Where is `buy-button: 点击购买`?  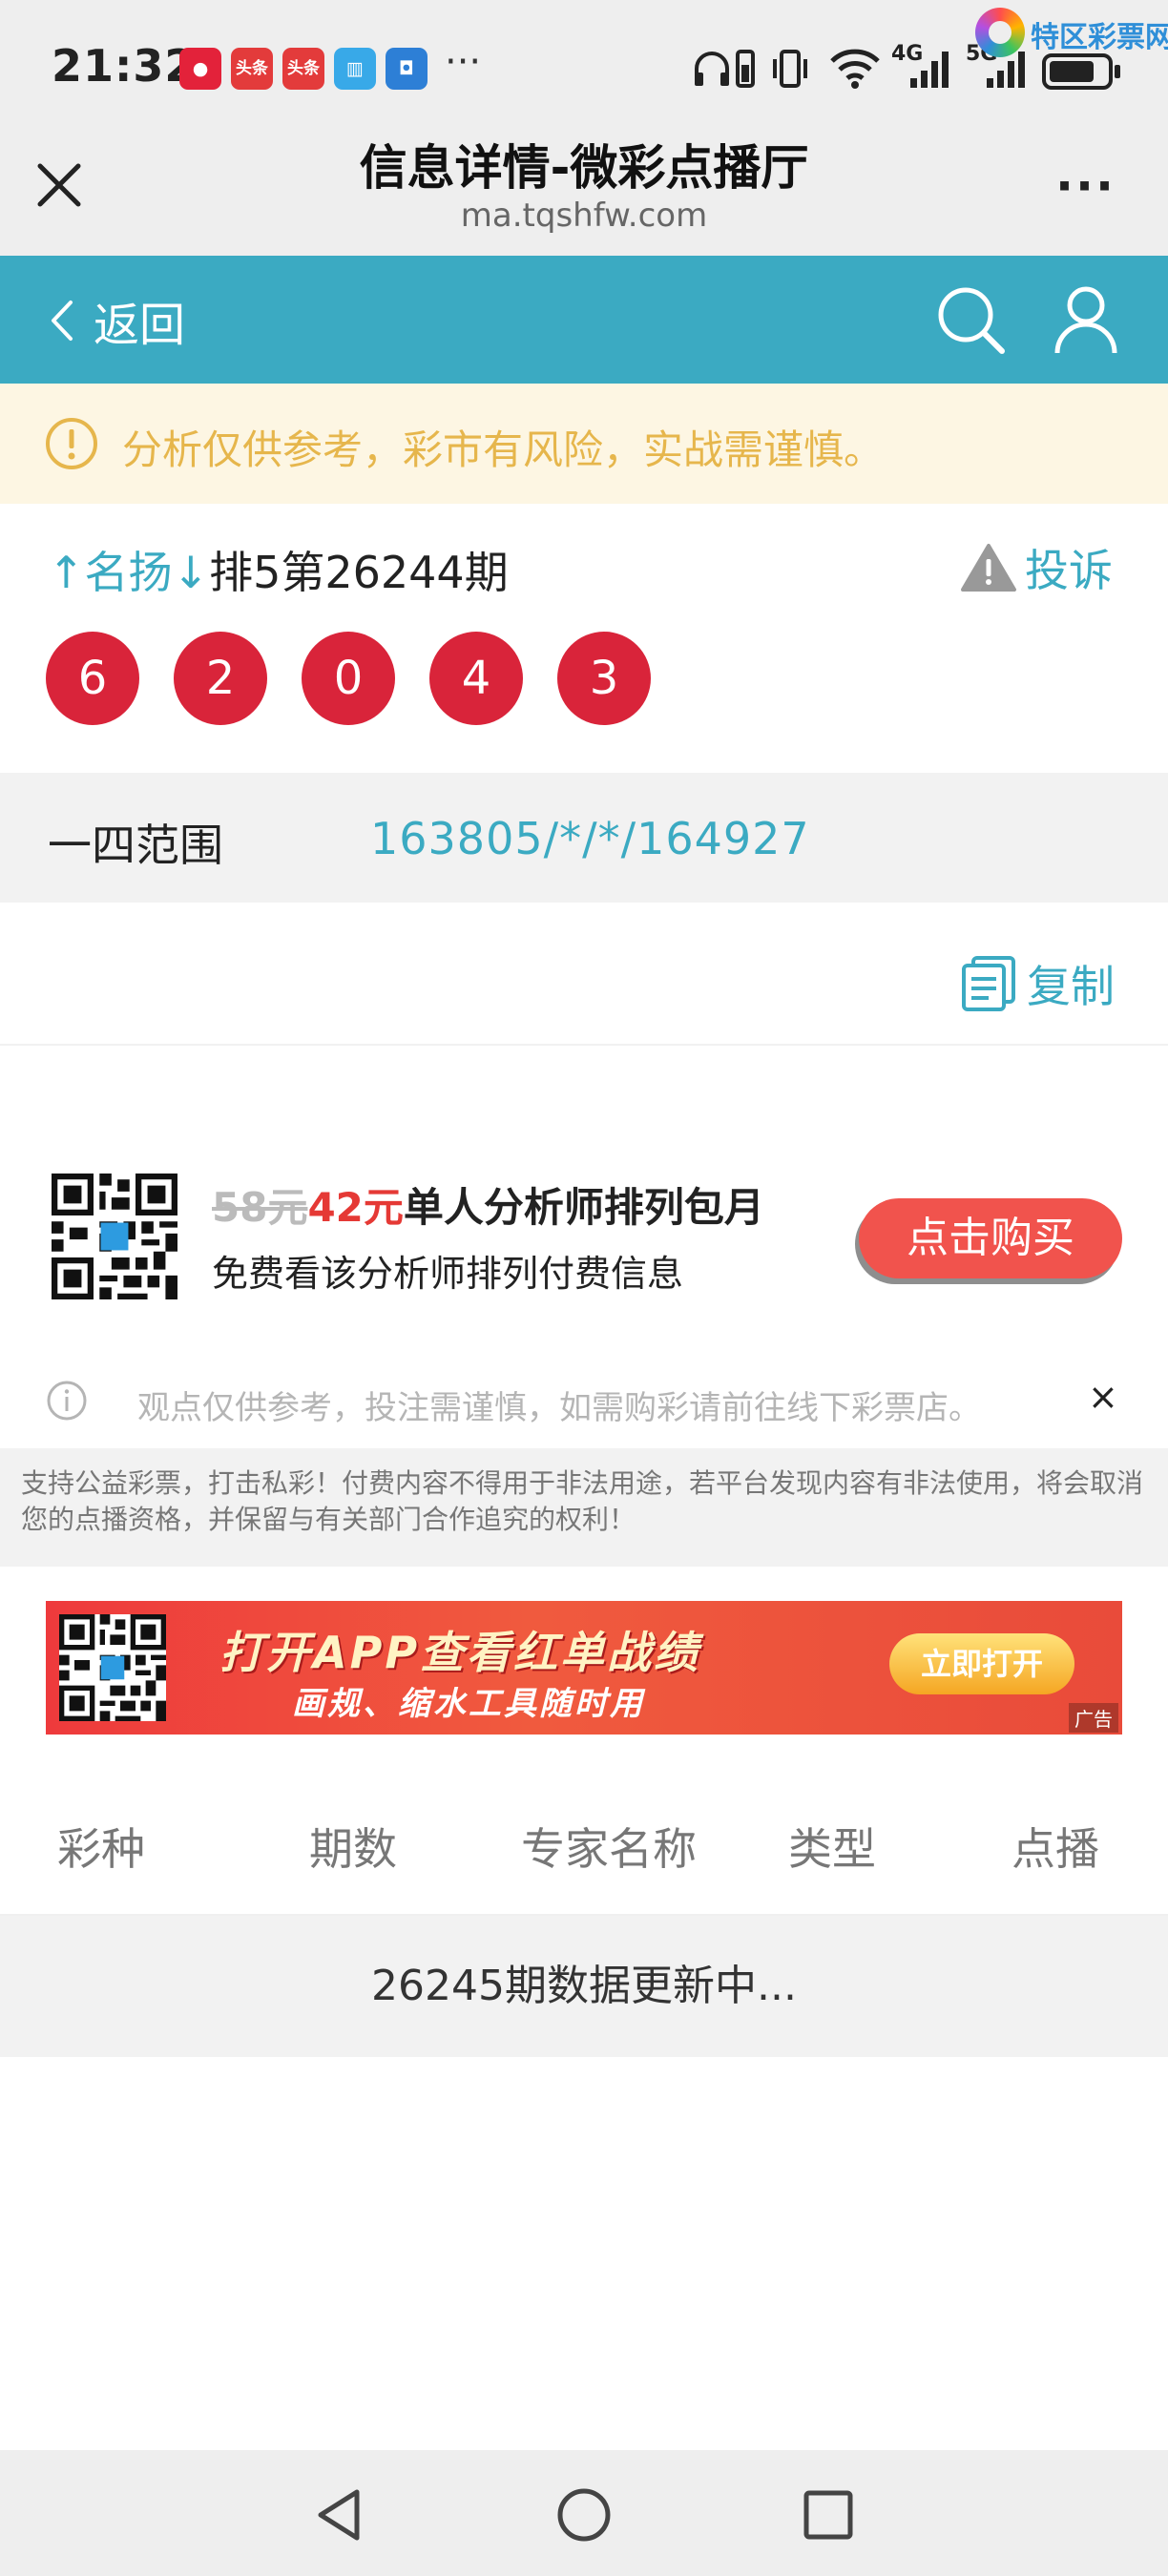 buy-button: 点击购买 is located at coordinates (990, 1238).